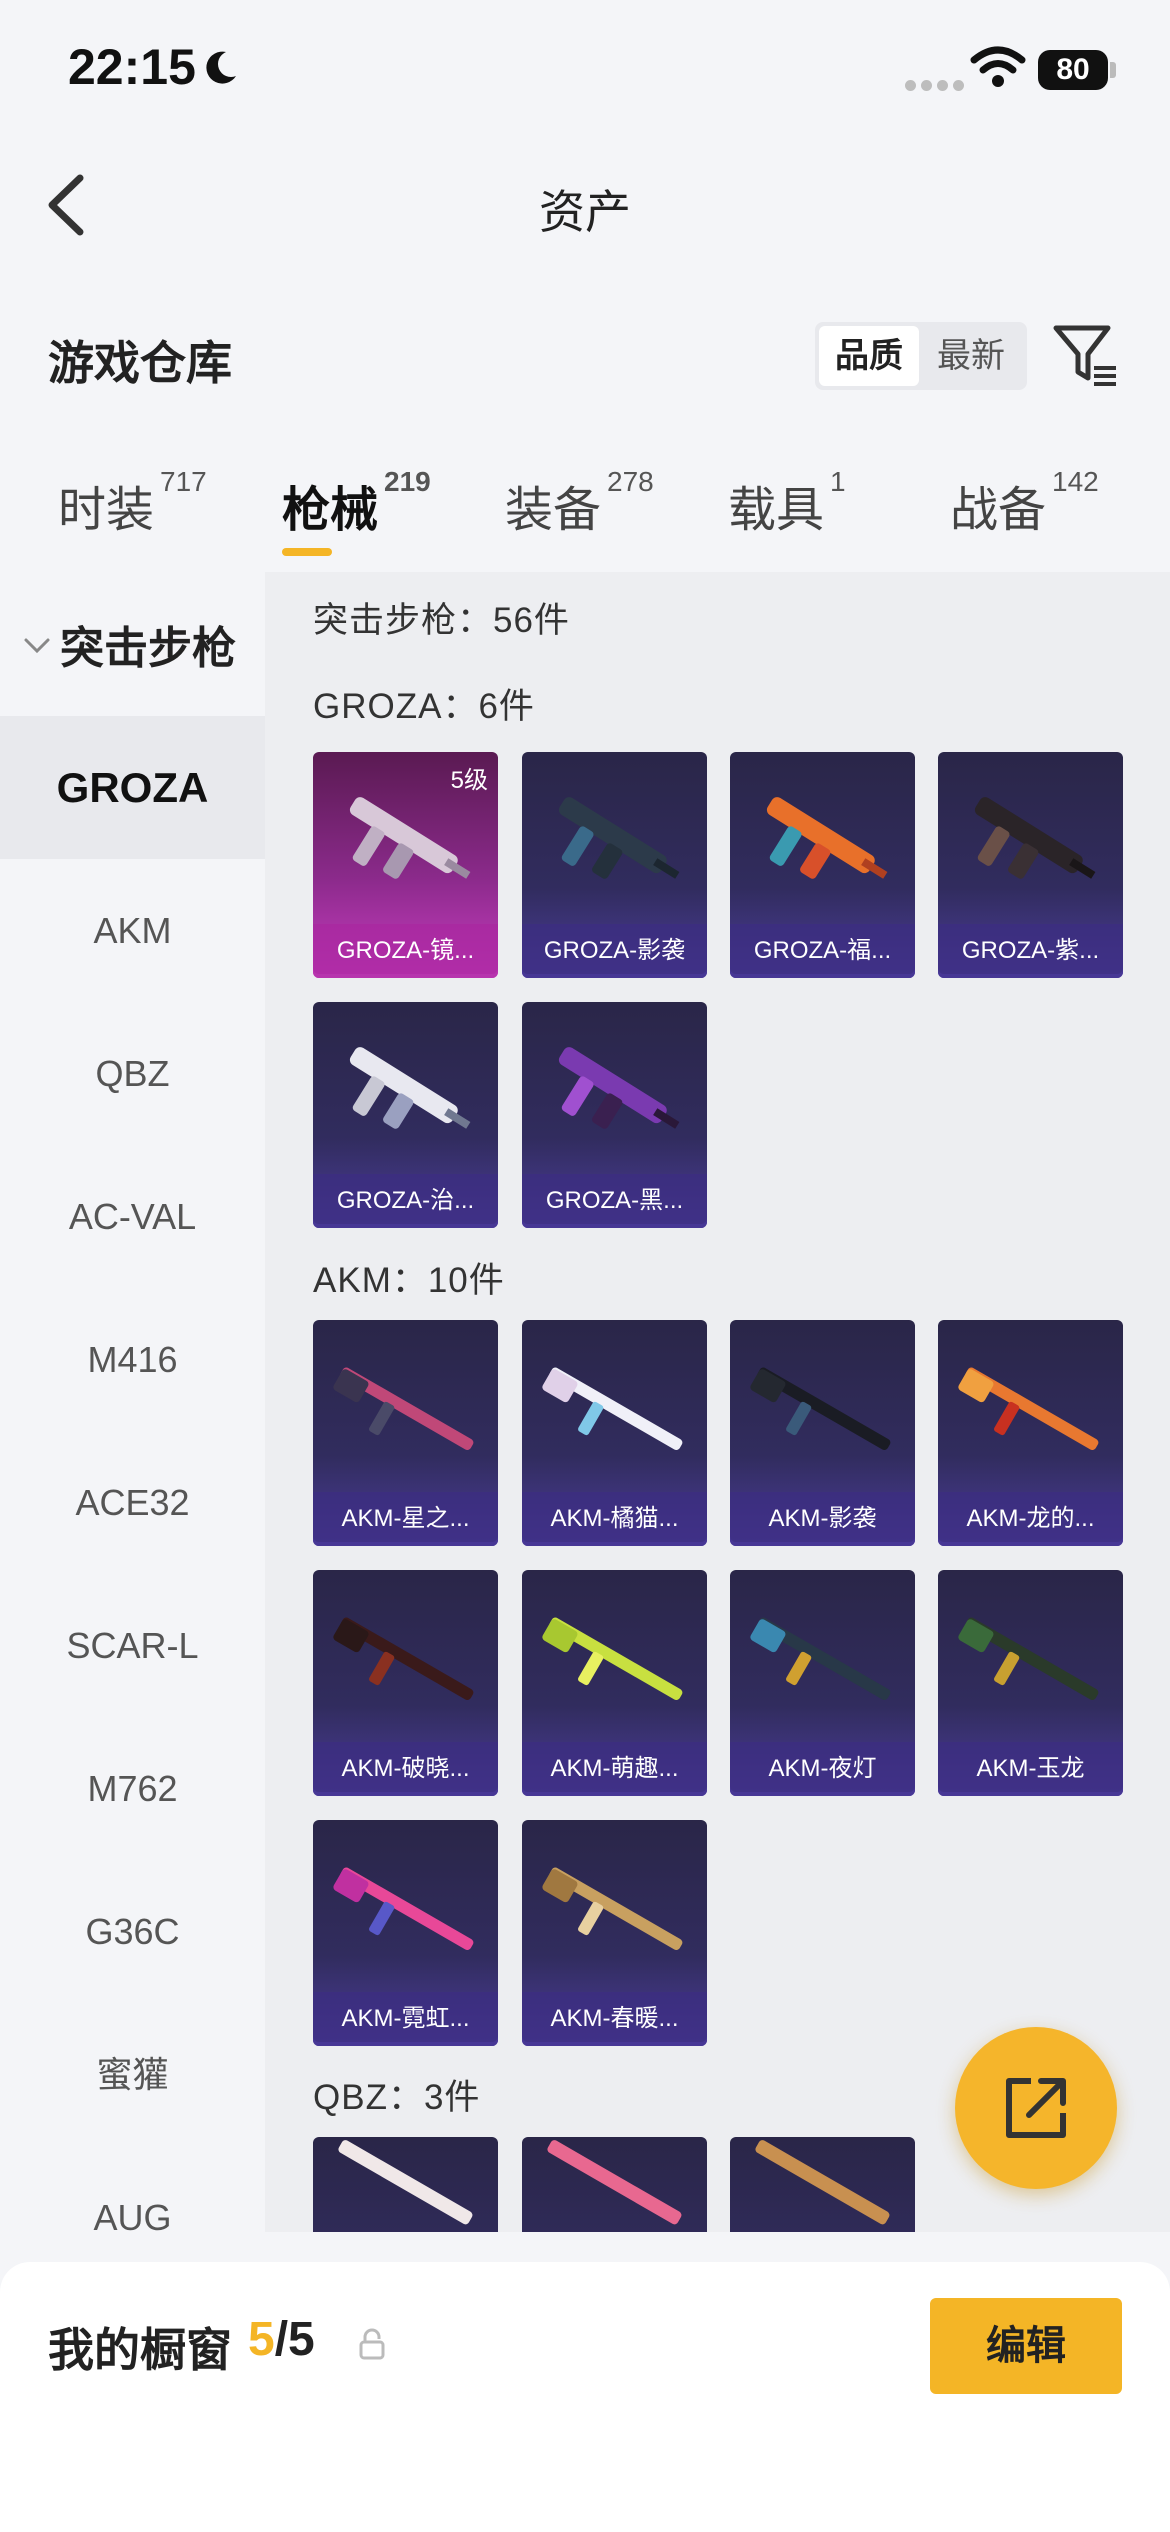 This screenshot has height=2532, width=1170. What do you see at coordinates (1073, 70) in the screenshot?
I see `battery-icon: 80` at bounding box center [1073, 70].